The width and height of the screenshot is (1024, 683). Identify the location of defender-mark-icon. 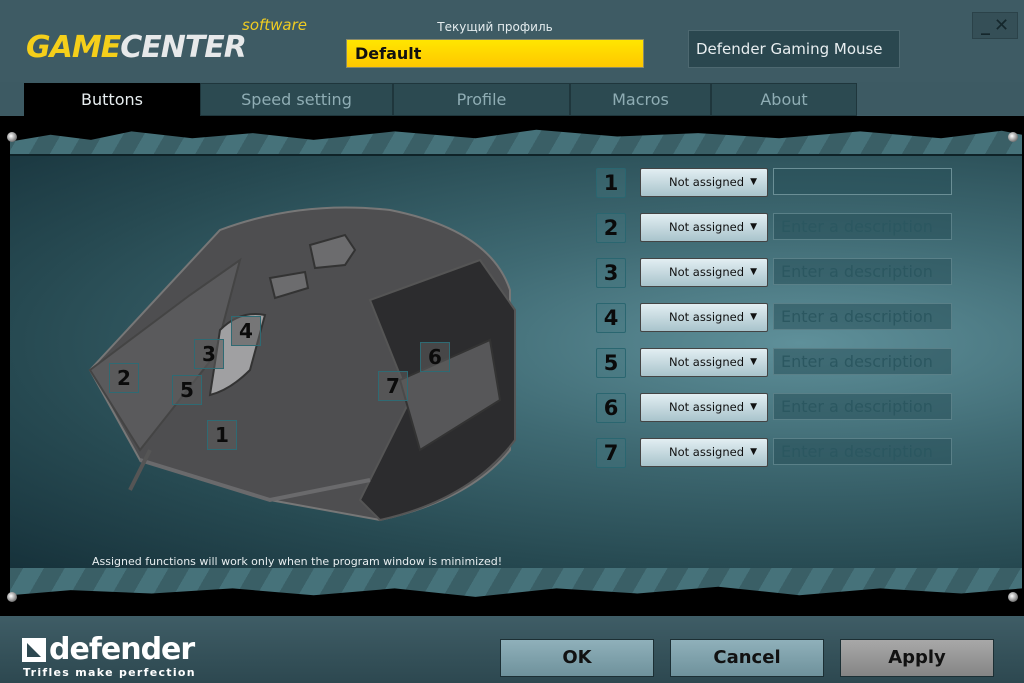
(34, 649).